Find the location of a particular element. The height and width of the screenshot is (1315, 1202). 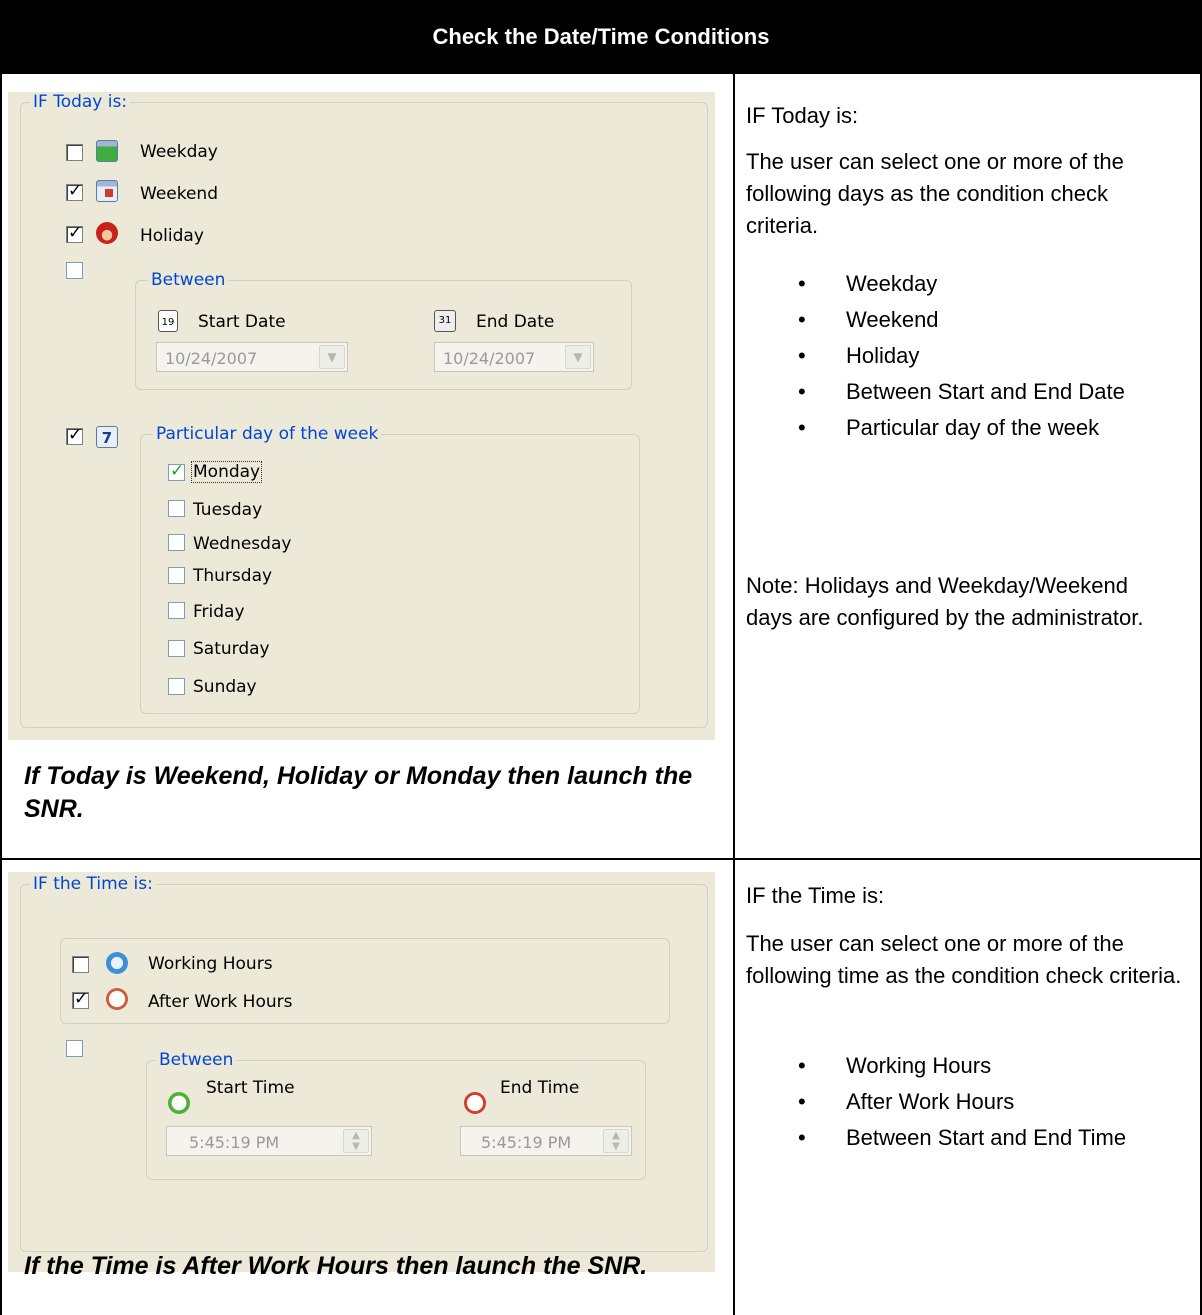

time-group-title: IF the Time is: is located at coordinates (93, 884).